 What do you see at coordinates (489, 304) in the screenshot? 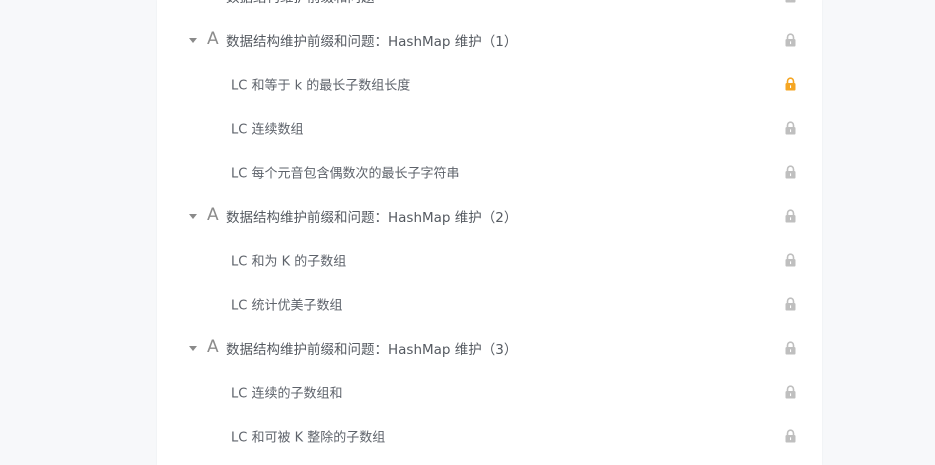
I see `lesson-item: LC 统计优美子数组` at bounding box center [489, 304].